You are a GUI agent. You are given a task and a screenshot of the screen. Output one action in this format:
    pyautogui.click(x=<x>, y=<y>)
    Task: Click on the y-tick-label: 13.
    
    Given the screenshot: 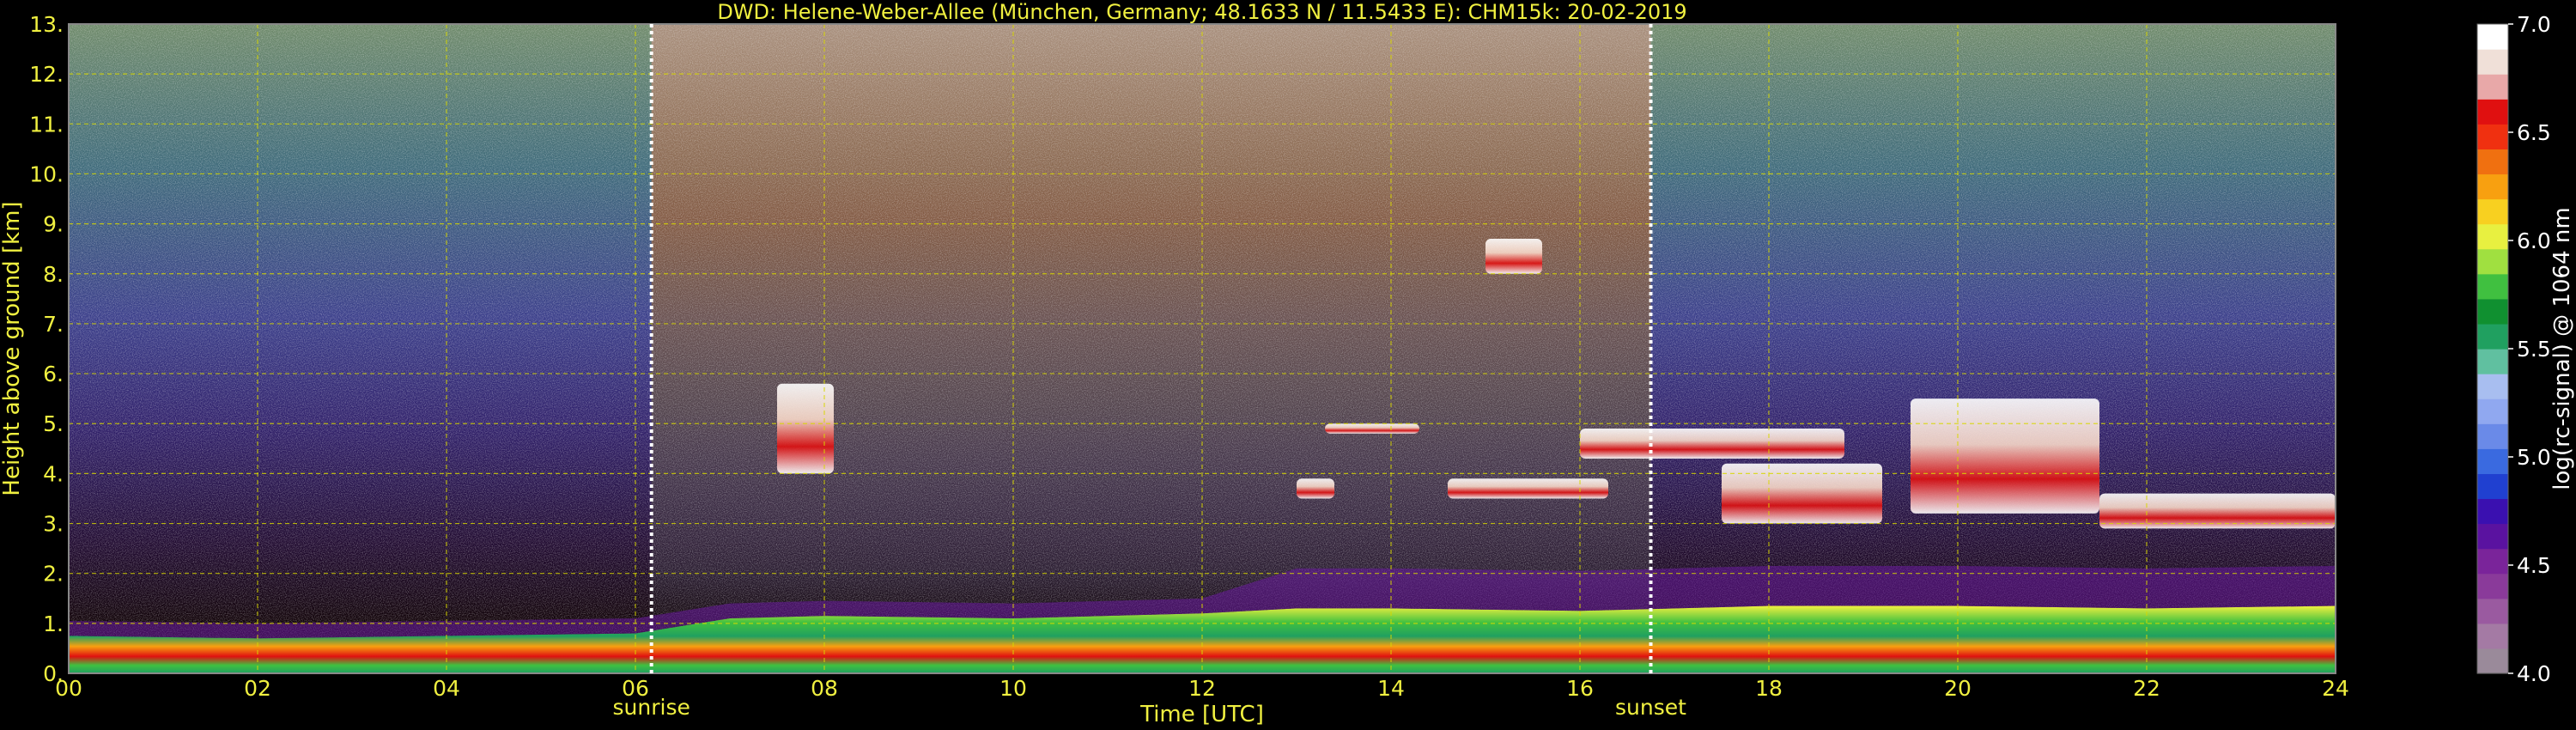 What is the action you would take?
    pyautogui.click(x=46, y=24)
    